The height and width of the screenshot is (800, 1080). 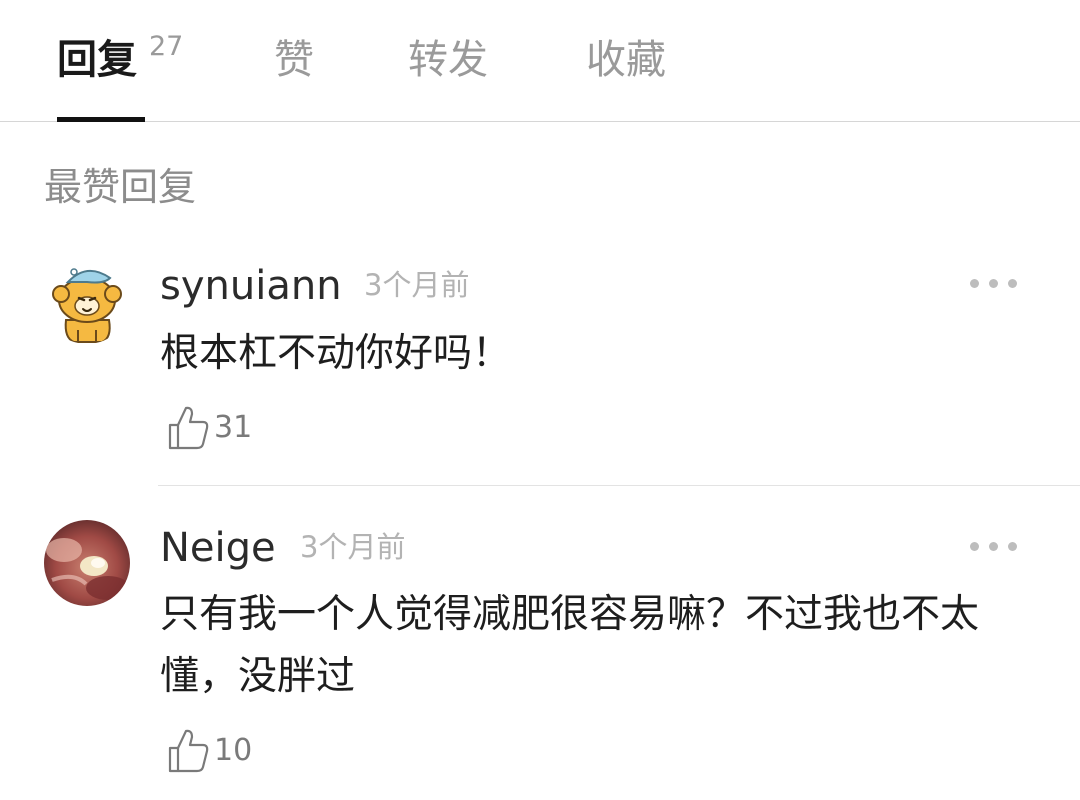 I want to click on username: Neige, so click(x=218, y=548).